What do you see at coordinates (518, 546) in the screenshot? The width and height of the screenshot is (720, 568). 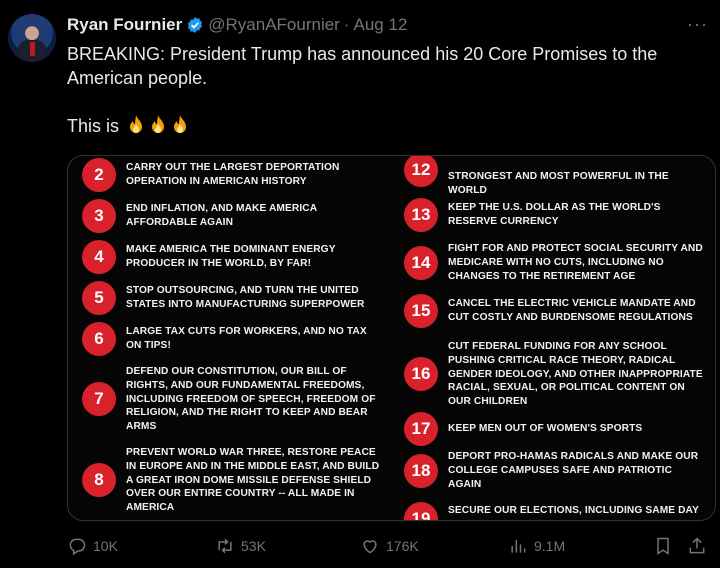 I see `views-icon` at bounding box center [518, 546].